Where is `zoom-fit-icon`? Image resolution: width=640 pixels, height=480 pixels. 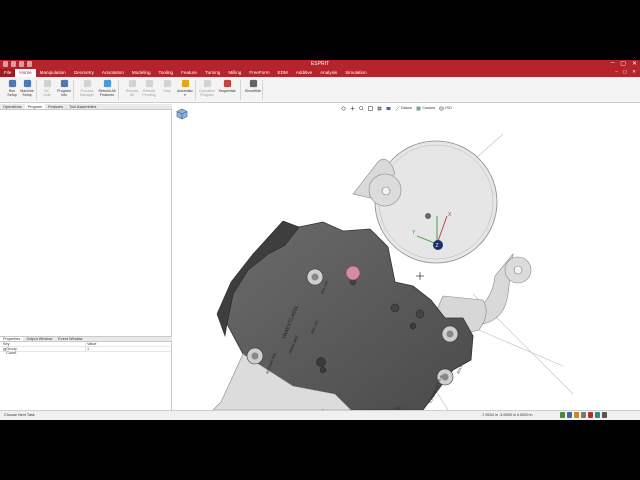
zoom-fit-icon is located at coordinates (379, 108).